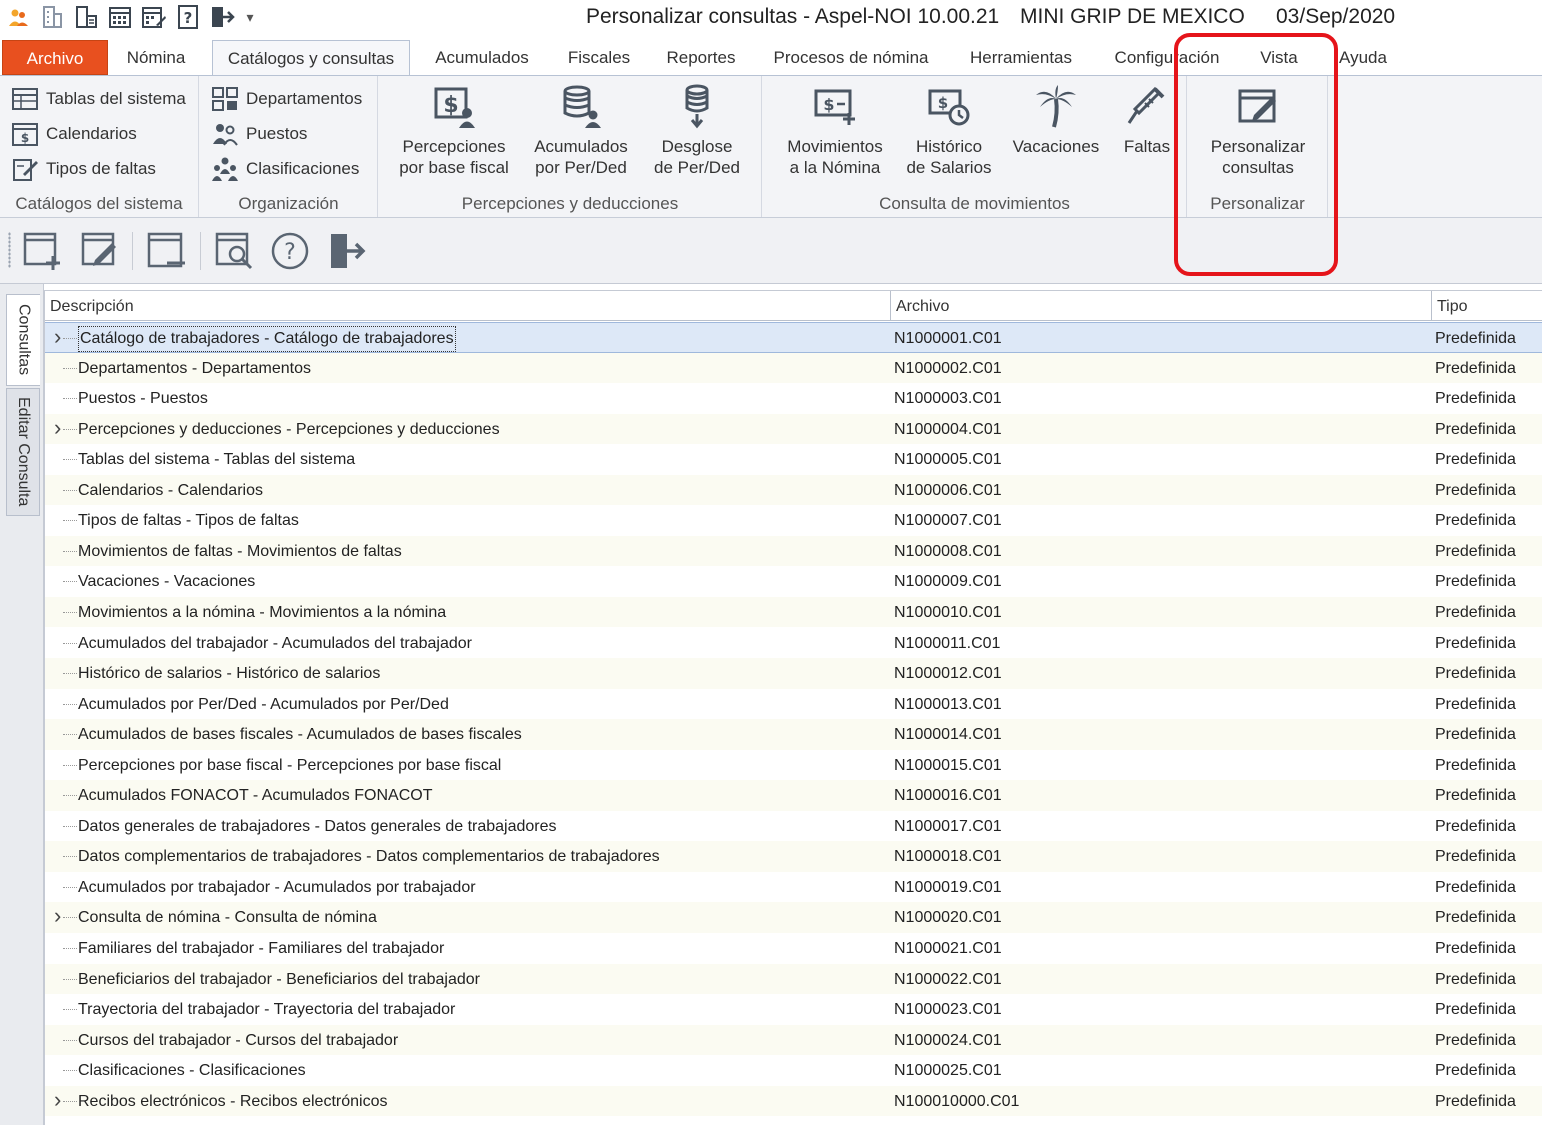 This screenshot has height=1125, width=1542. I want to click on tab-nomina: Nómina, so click(156, 57).